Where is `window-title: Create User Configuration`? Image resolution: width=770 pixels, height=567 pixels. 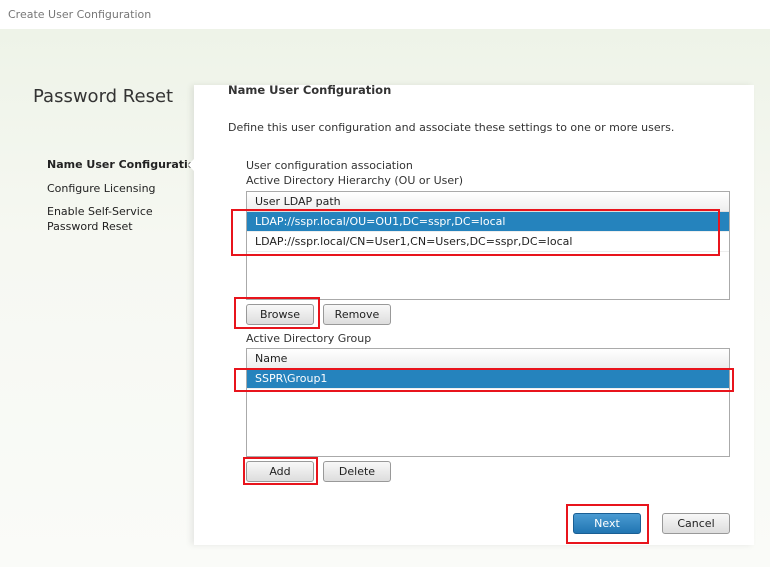
window-title: Create User Configuration is located at coordinates (385, 14).